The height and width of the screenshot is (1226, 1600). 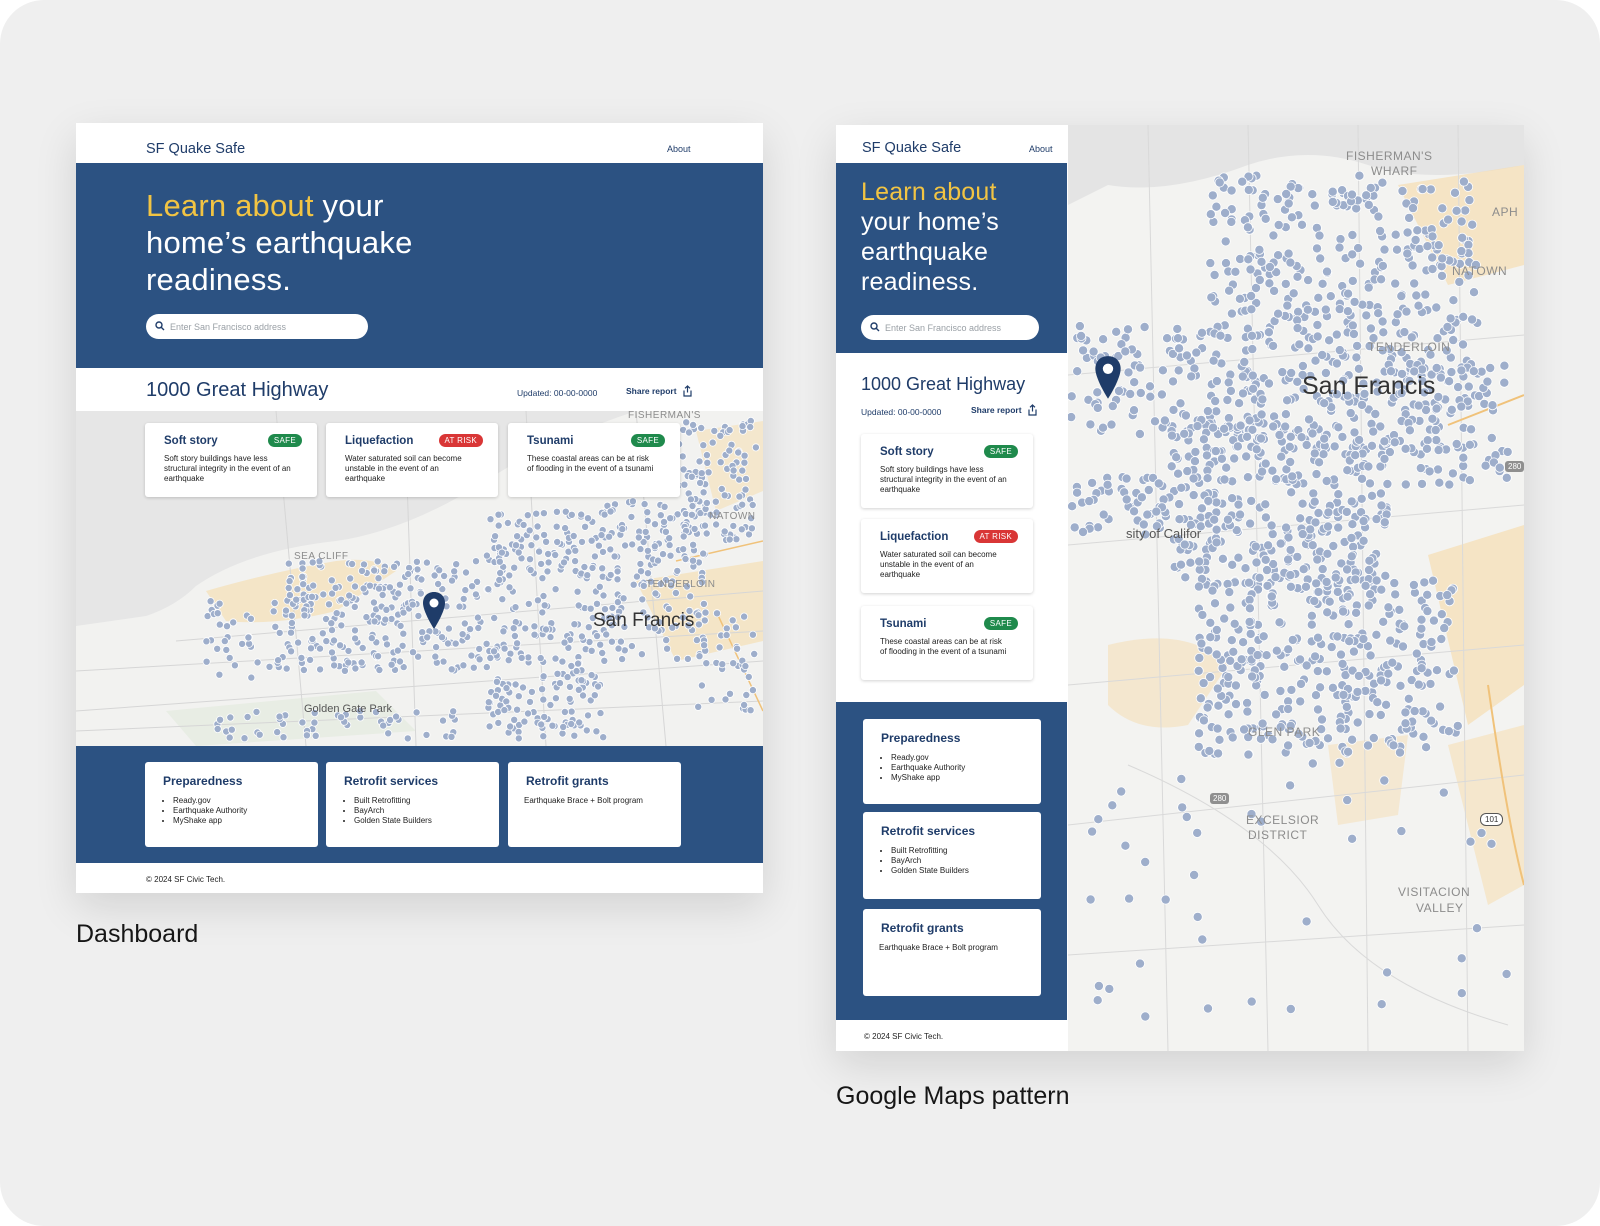 What do you see at coordinates (914, 537) in the screenshot?
I see `hazard-title: Liquefaction` at bounding box center [914, 537].